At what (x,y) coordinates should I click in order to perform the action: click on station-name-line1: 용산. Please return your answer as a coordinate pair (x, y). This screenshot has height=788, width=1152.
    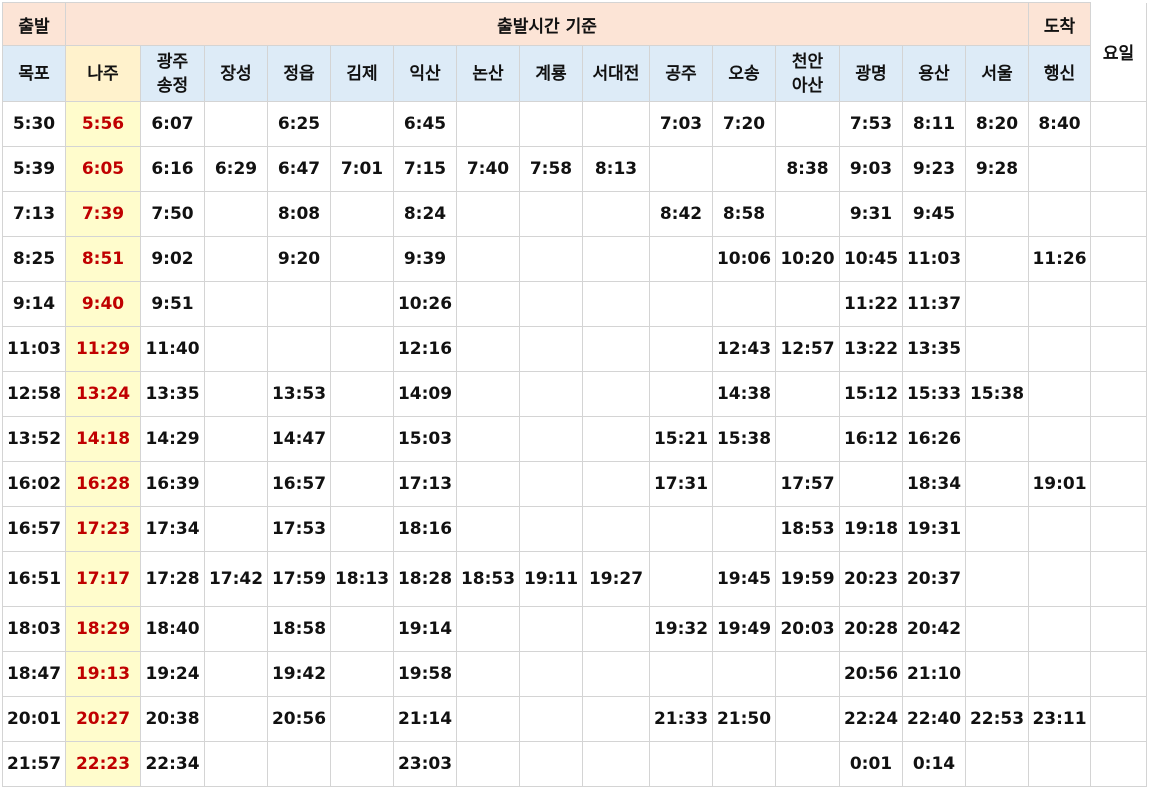
    Looking at the image, I should click on (934, 73).